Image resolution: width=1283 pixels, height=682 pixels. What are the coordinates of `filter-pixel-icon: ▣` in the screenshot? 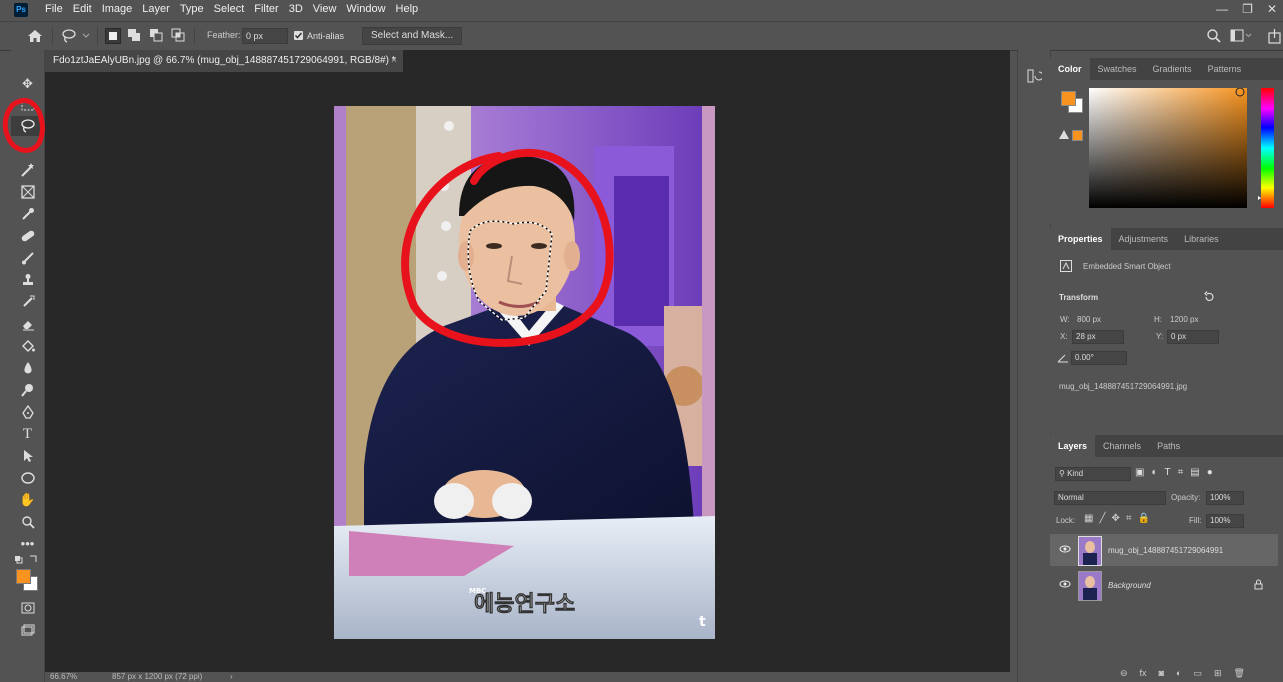 It's located at (1139, 473).